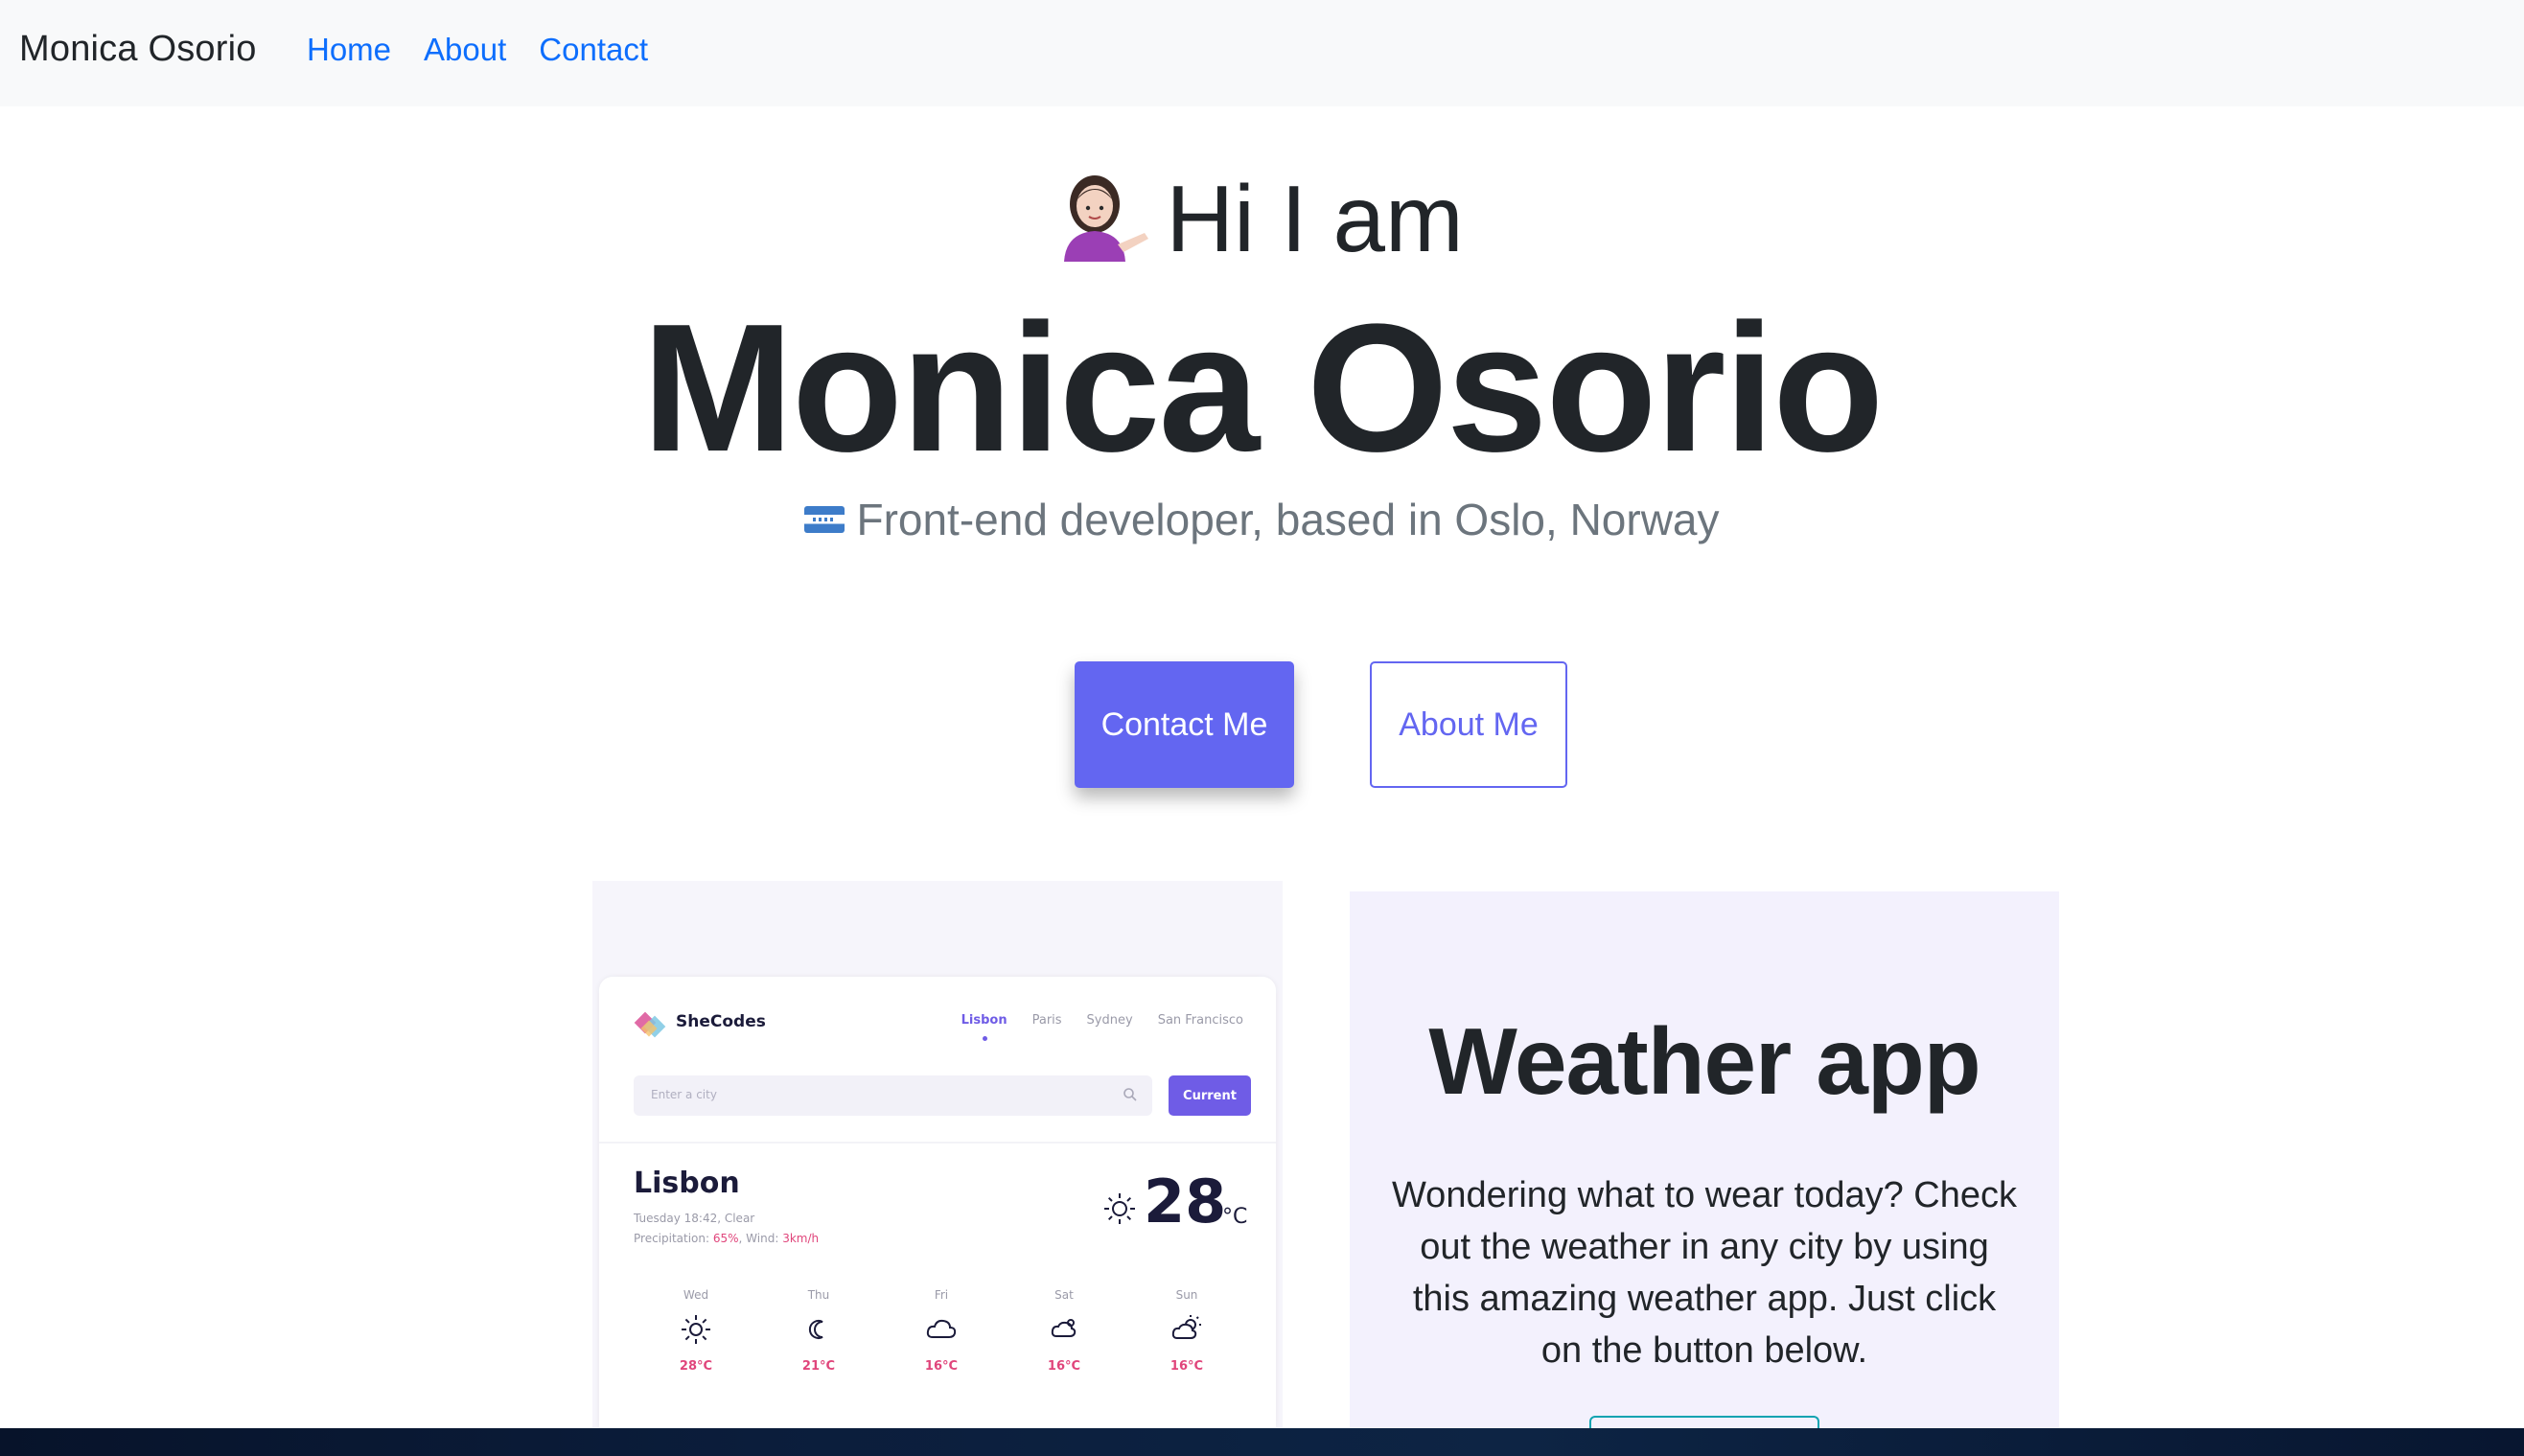 Image resolution: width=2524 pixels, height=1456 pixels. I want to click on precipitation-wind: Precipitation: 65%, Wind: 3km/h, so click(727, 1238).